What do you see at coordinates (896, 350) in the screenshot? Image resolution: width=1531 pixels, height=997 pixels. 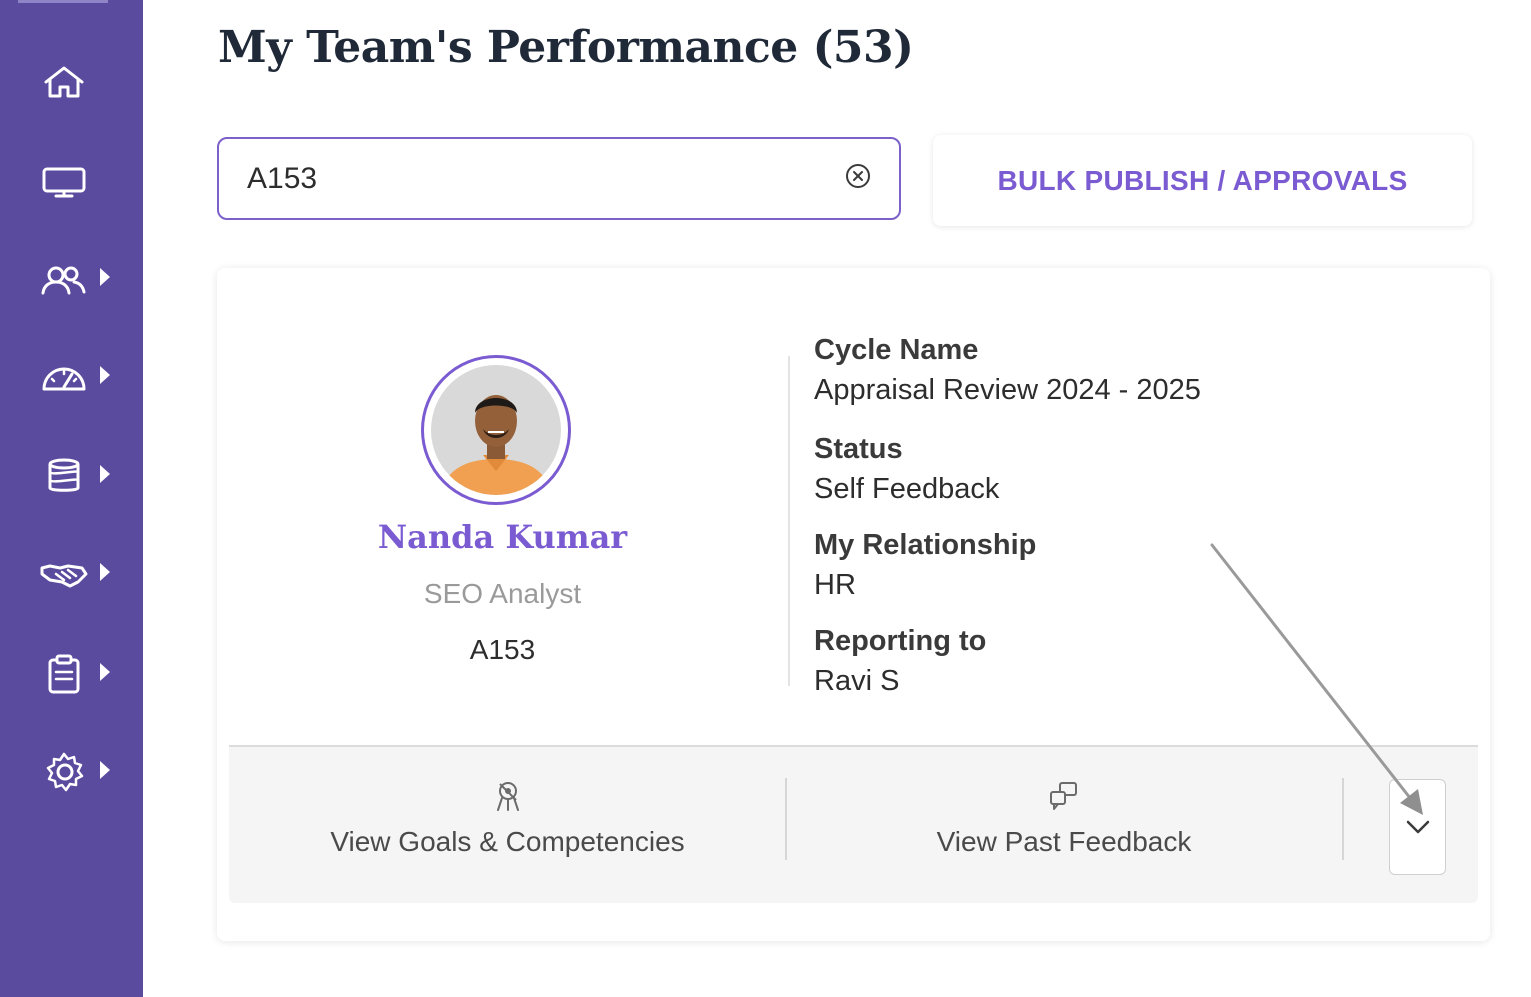 I see `cycle-name-label: Cycle Name` at bounding box center [896, 350].